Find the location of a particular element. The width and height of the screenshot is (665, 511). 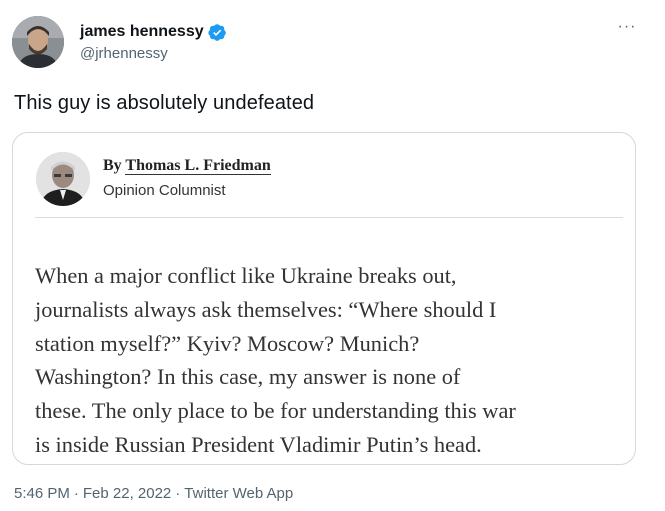

tweet-date: Feb 22, 2022 is located at coordinates (127, 493).